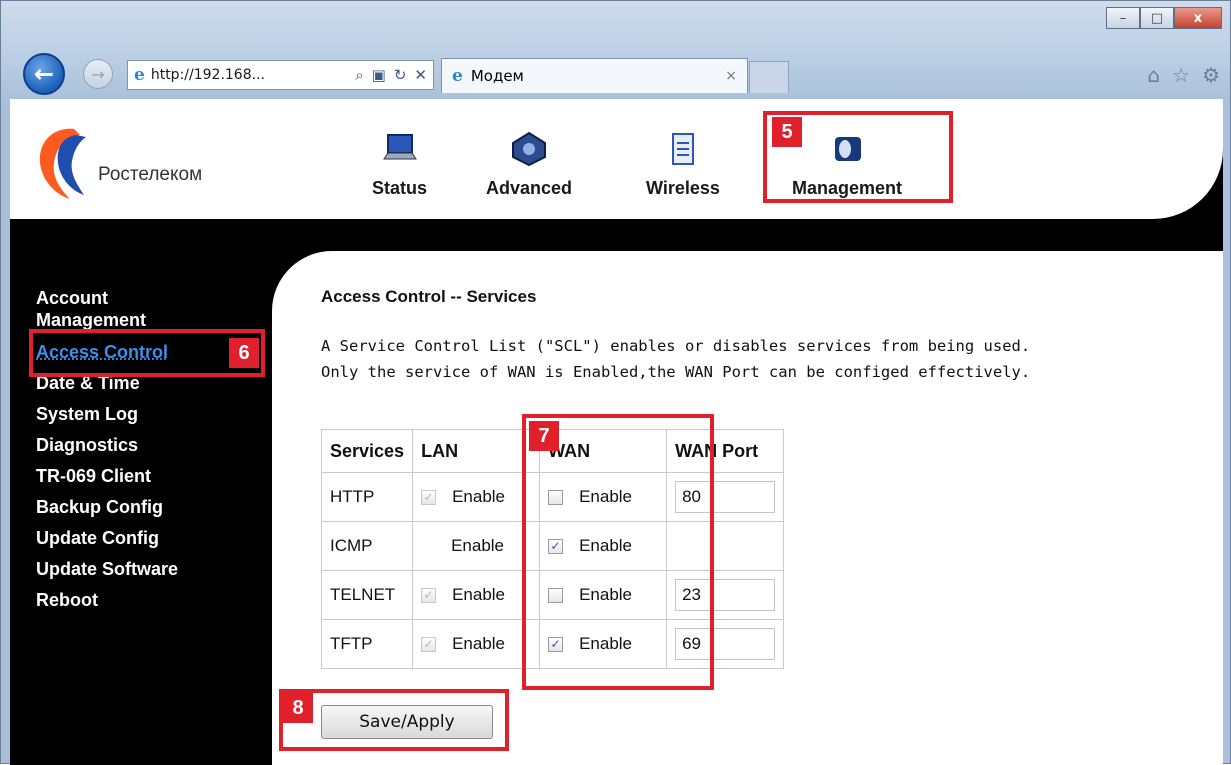 The height and width of the screenshot is (765, 1231). Describe the element at coordinates (367, 451) in the screenshot. I see `header-services: Services` at that location.